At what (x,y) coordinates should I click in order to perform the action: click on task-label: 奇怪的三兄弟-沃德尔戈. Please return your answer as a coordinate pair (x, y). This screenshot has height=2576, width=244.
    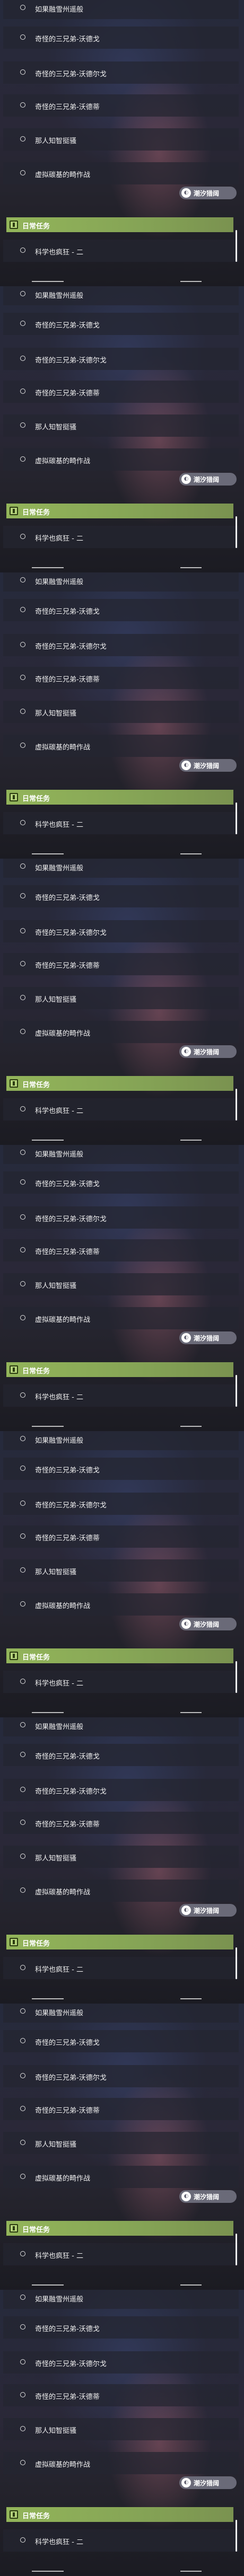
    Looking at the image, I should click on (71, 1792).